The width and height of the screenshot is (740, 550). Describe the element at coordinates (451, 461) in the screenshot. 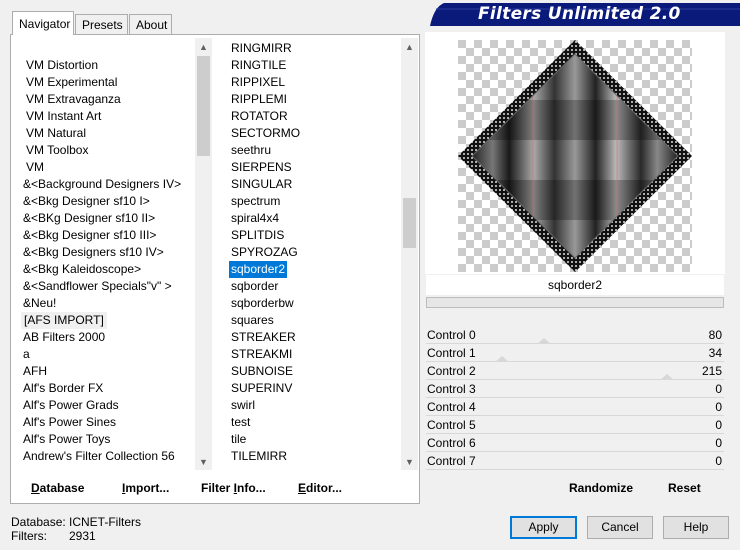

I see `control-label: Control 7` at that location.